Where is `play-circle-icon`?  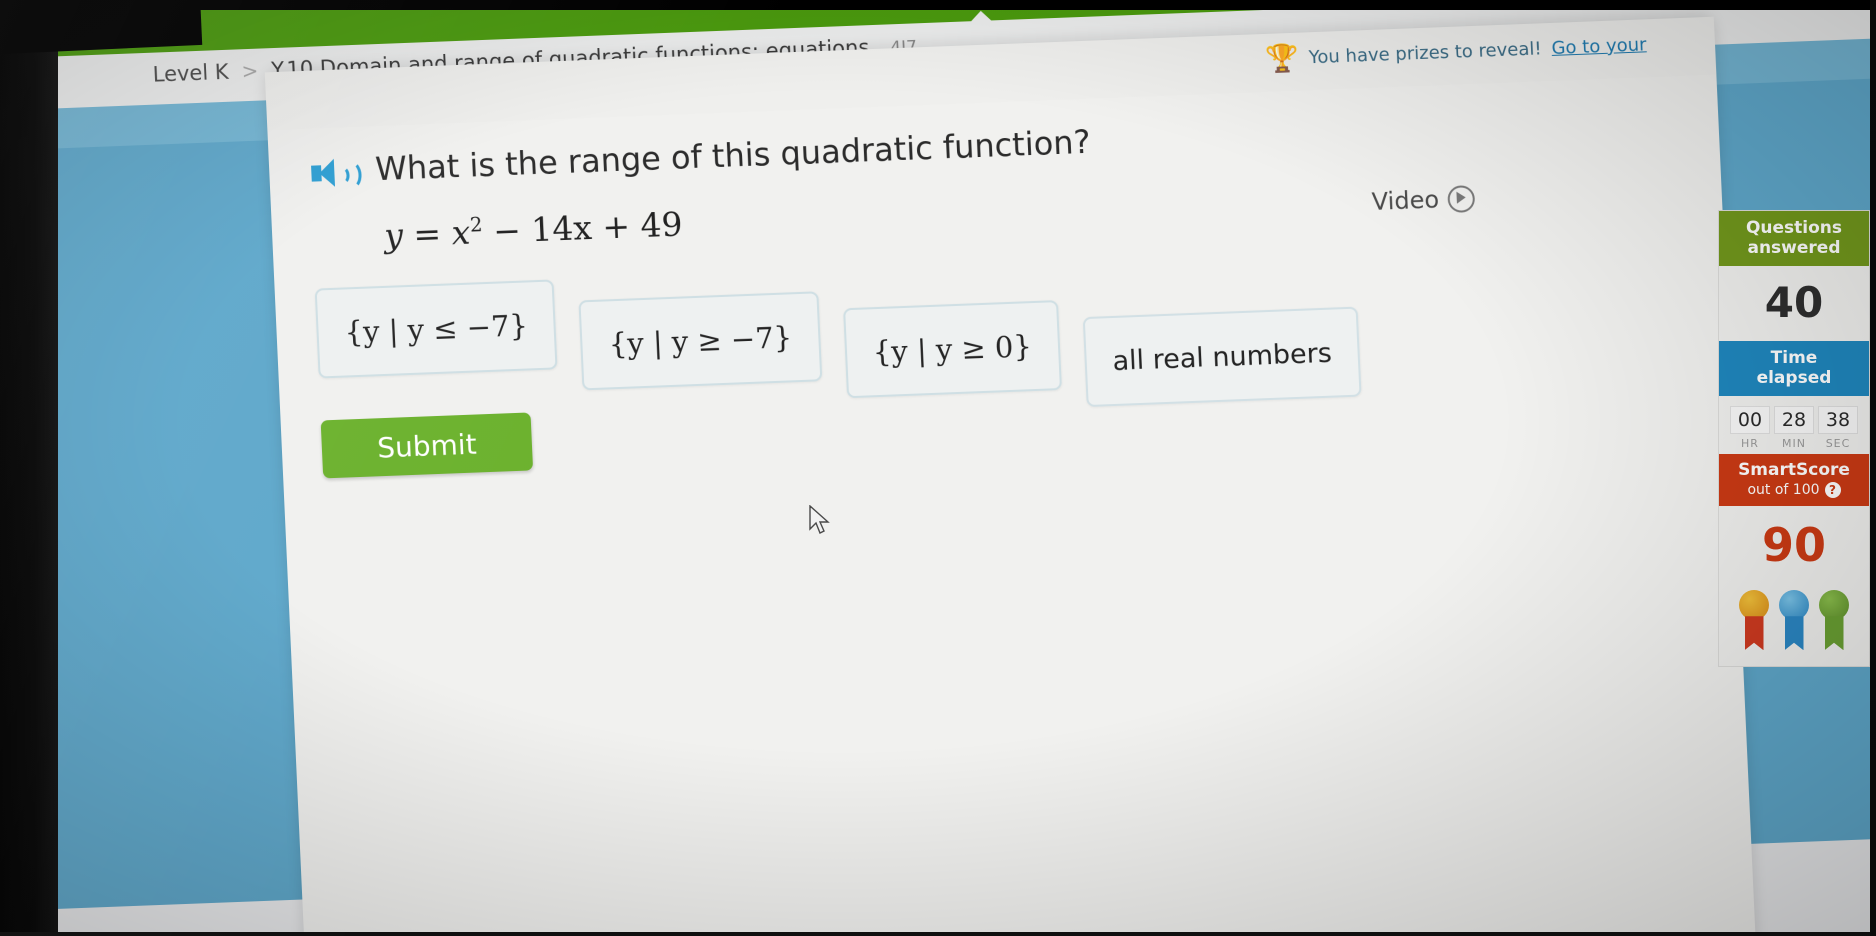
play-circle-icon is located at coordinates (1461, 198).